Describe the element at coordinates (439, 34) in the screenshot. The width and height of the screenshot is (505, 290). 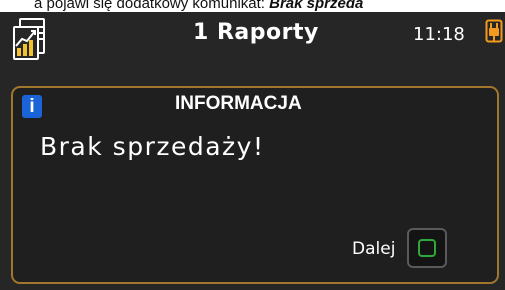
I see `clock: 11:18` at that location.